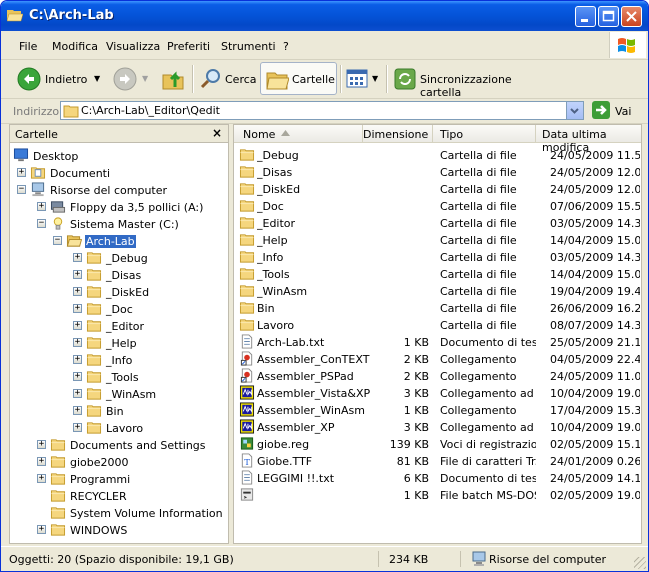 The width and height of the screenshot is (649, 572). Describe the element at coordinates (133, 46) in the screenshot. I see `menu-visualizza: Visualizza` at that location.